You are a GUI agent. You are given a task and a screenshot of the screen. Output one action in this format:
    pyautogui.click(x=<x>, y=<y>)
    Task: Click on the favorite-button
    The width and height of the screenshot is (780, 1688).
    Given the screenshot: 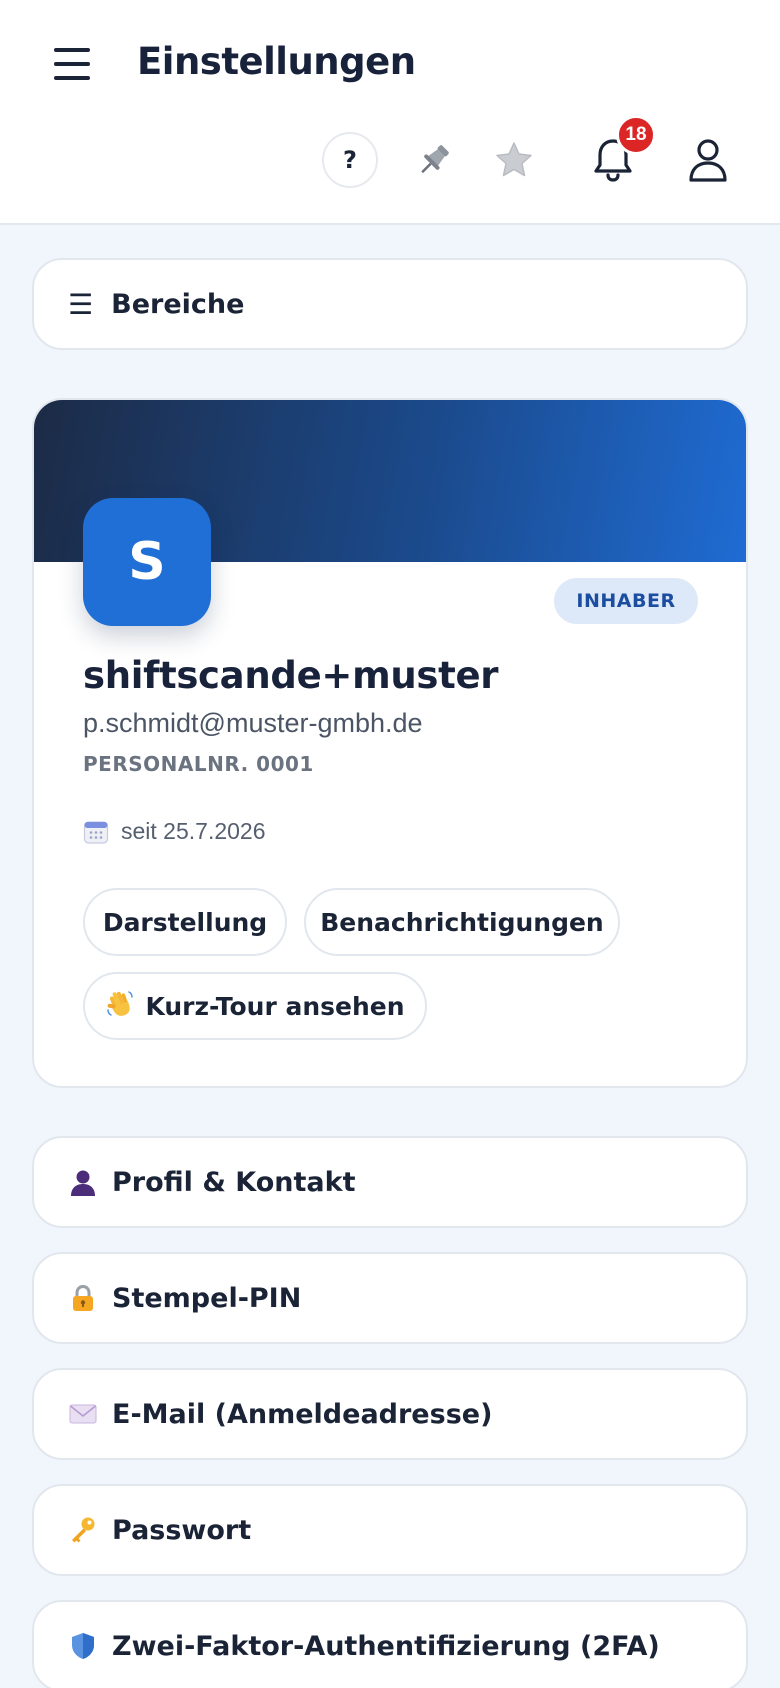 What is the action you would take?
    pyautogui.click(x=514, y=160)
    